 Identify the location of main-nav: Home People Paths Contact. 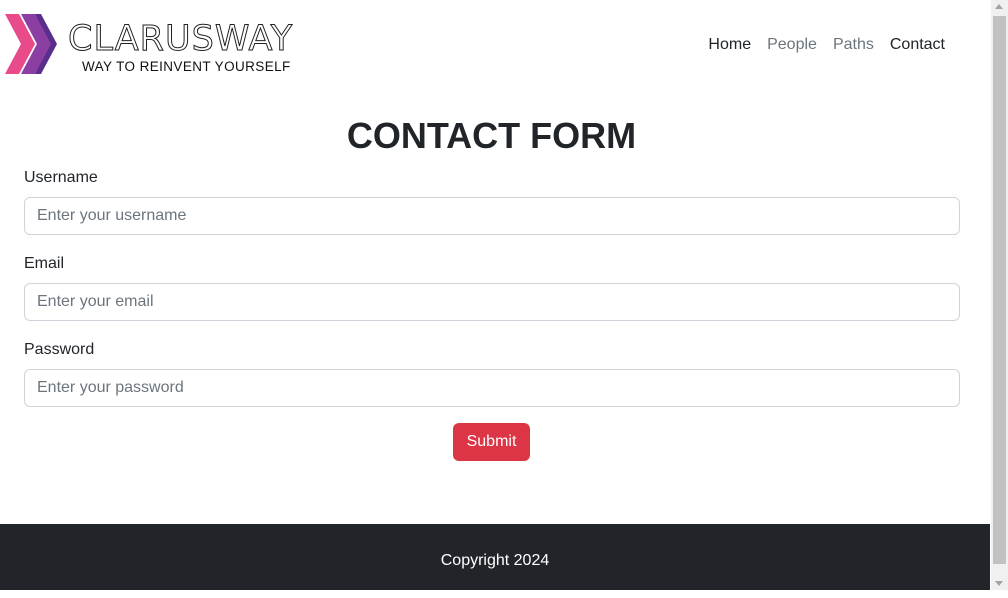
(826, 45).